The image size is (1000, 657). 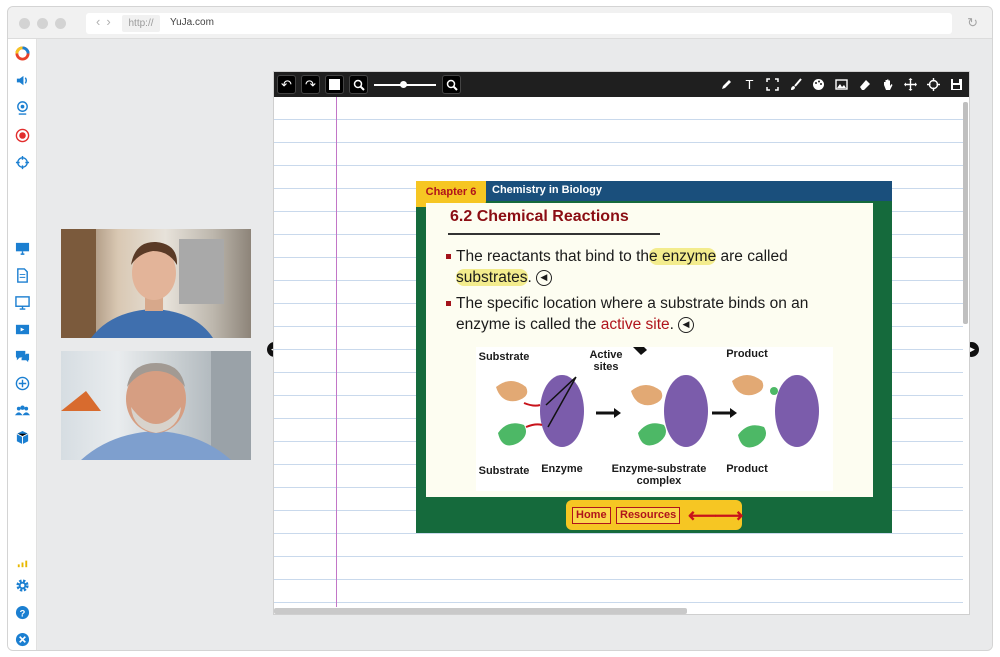 I want to click on monitor-icon, so click(x=22, y=248).